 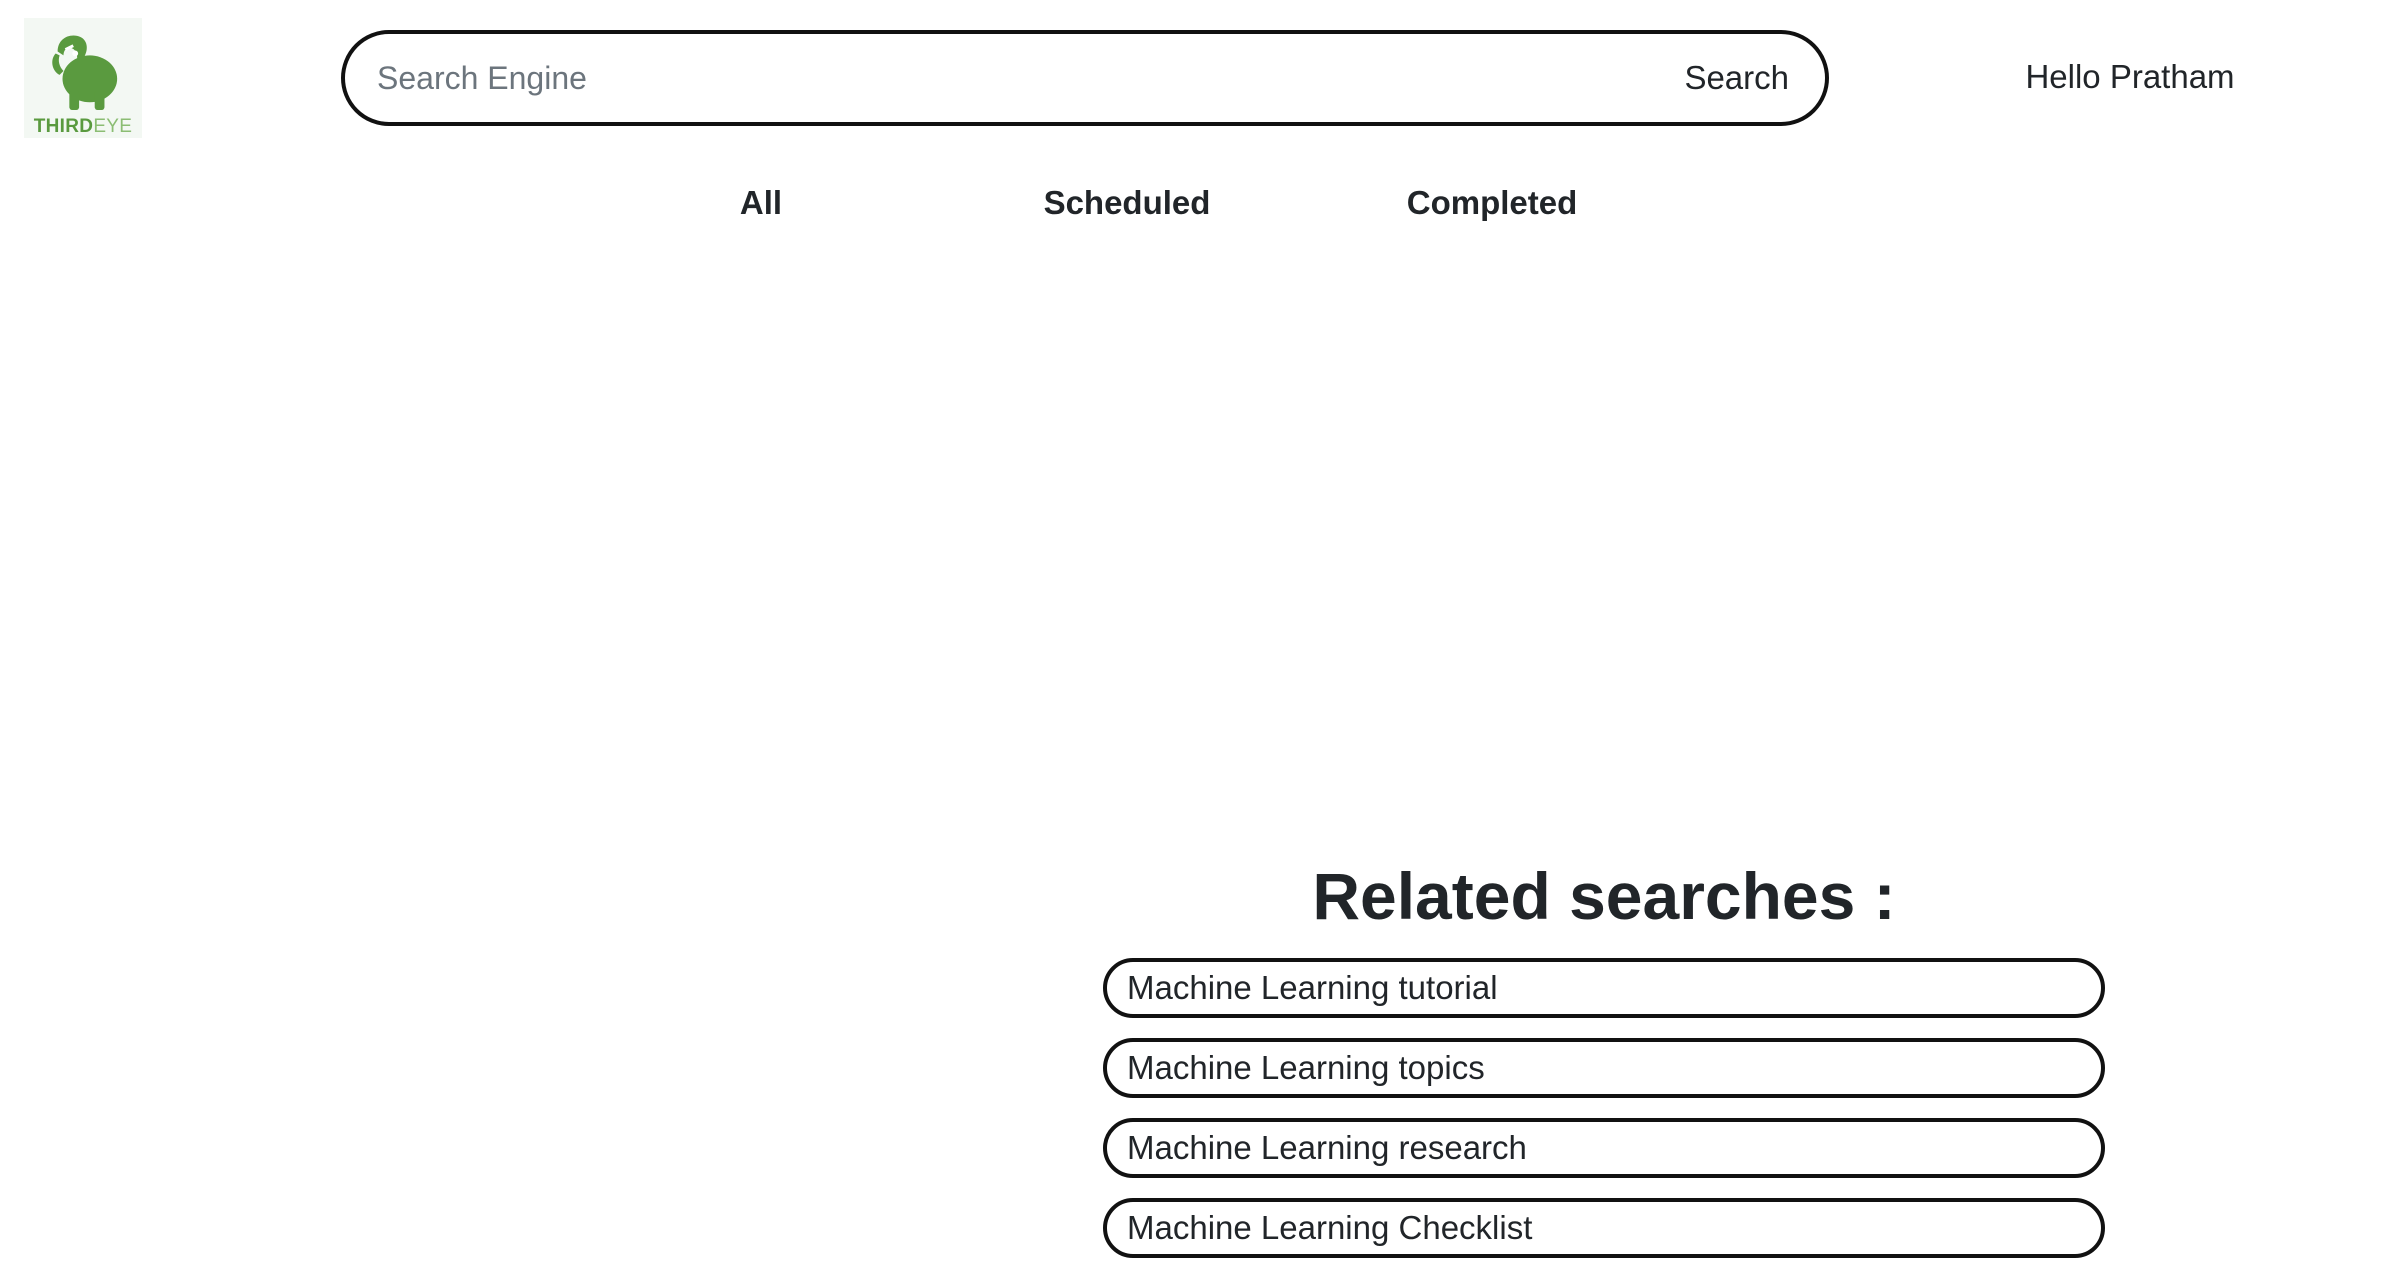 I want to click on related-search-item: Machine Learning Checklist, so click(x=1604, y=1228).